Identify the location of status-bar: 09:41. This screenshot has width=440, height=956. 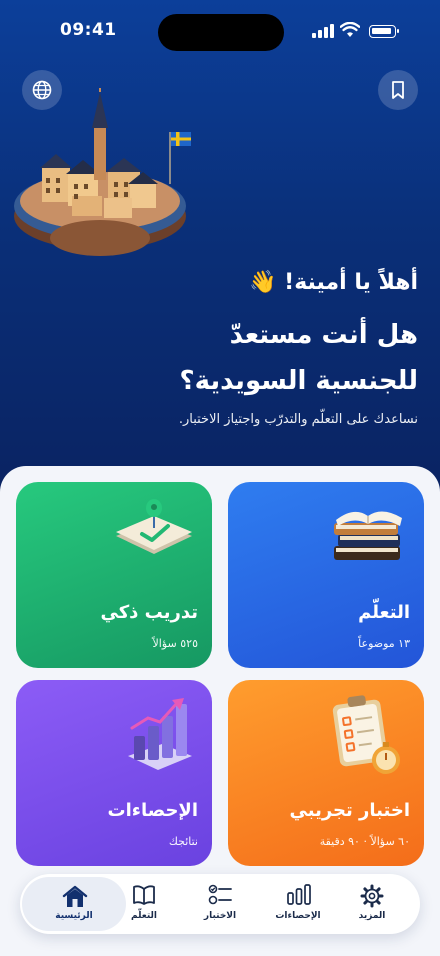
(220, 32).